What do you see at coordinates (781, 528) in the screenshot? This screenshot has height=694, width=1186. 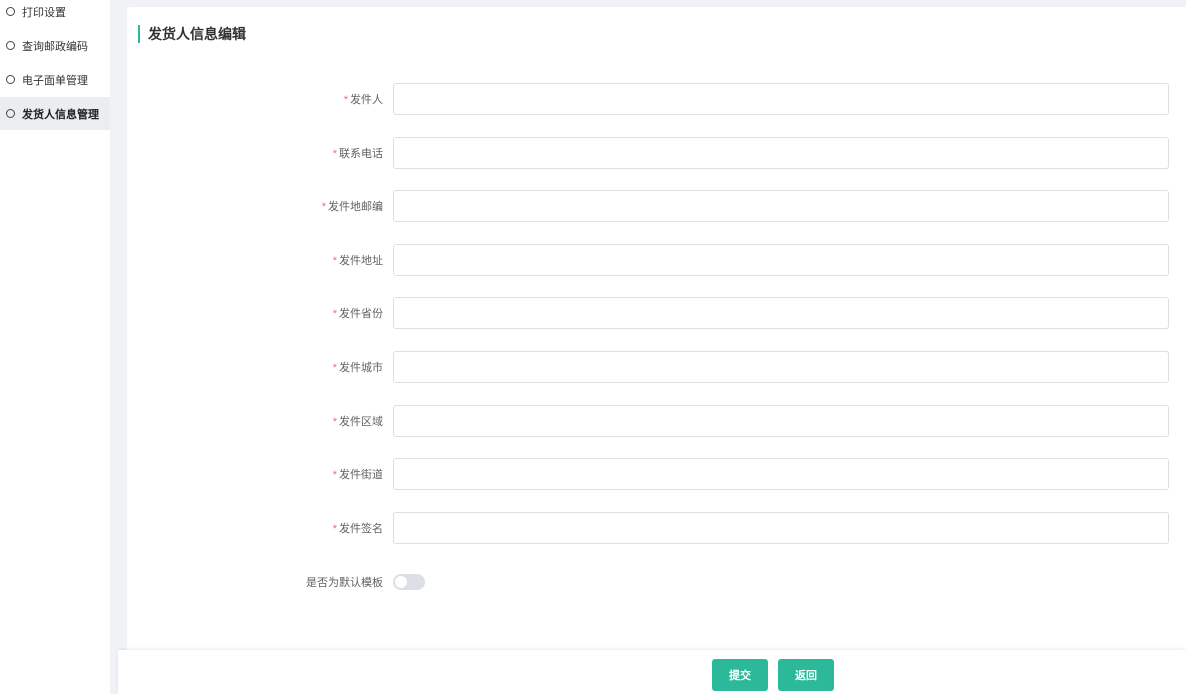 I see `signature-input` at bounding box center [781, 528].